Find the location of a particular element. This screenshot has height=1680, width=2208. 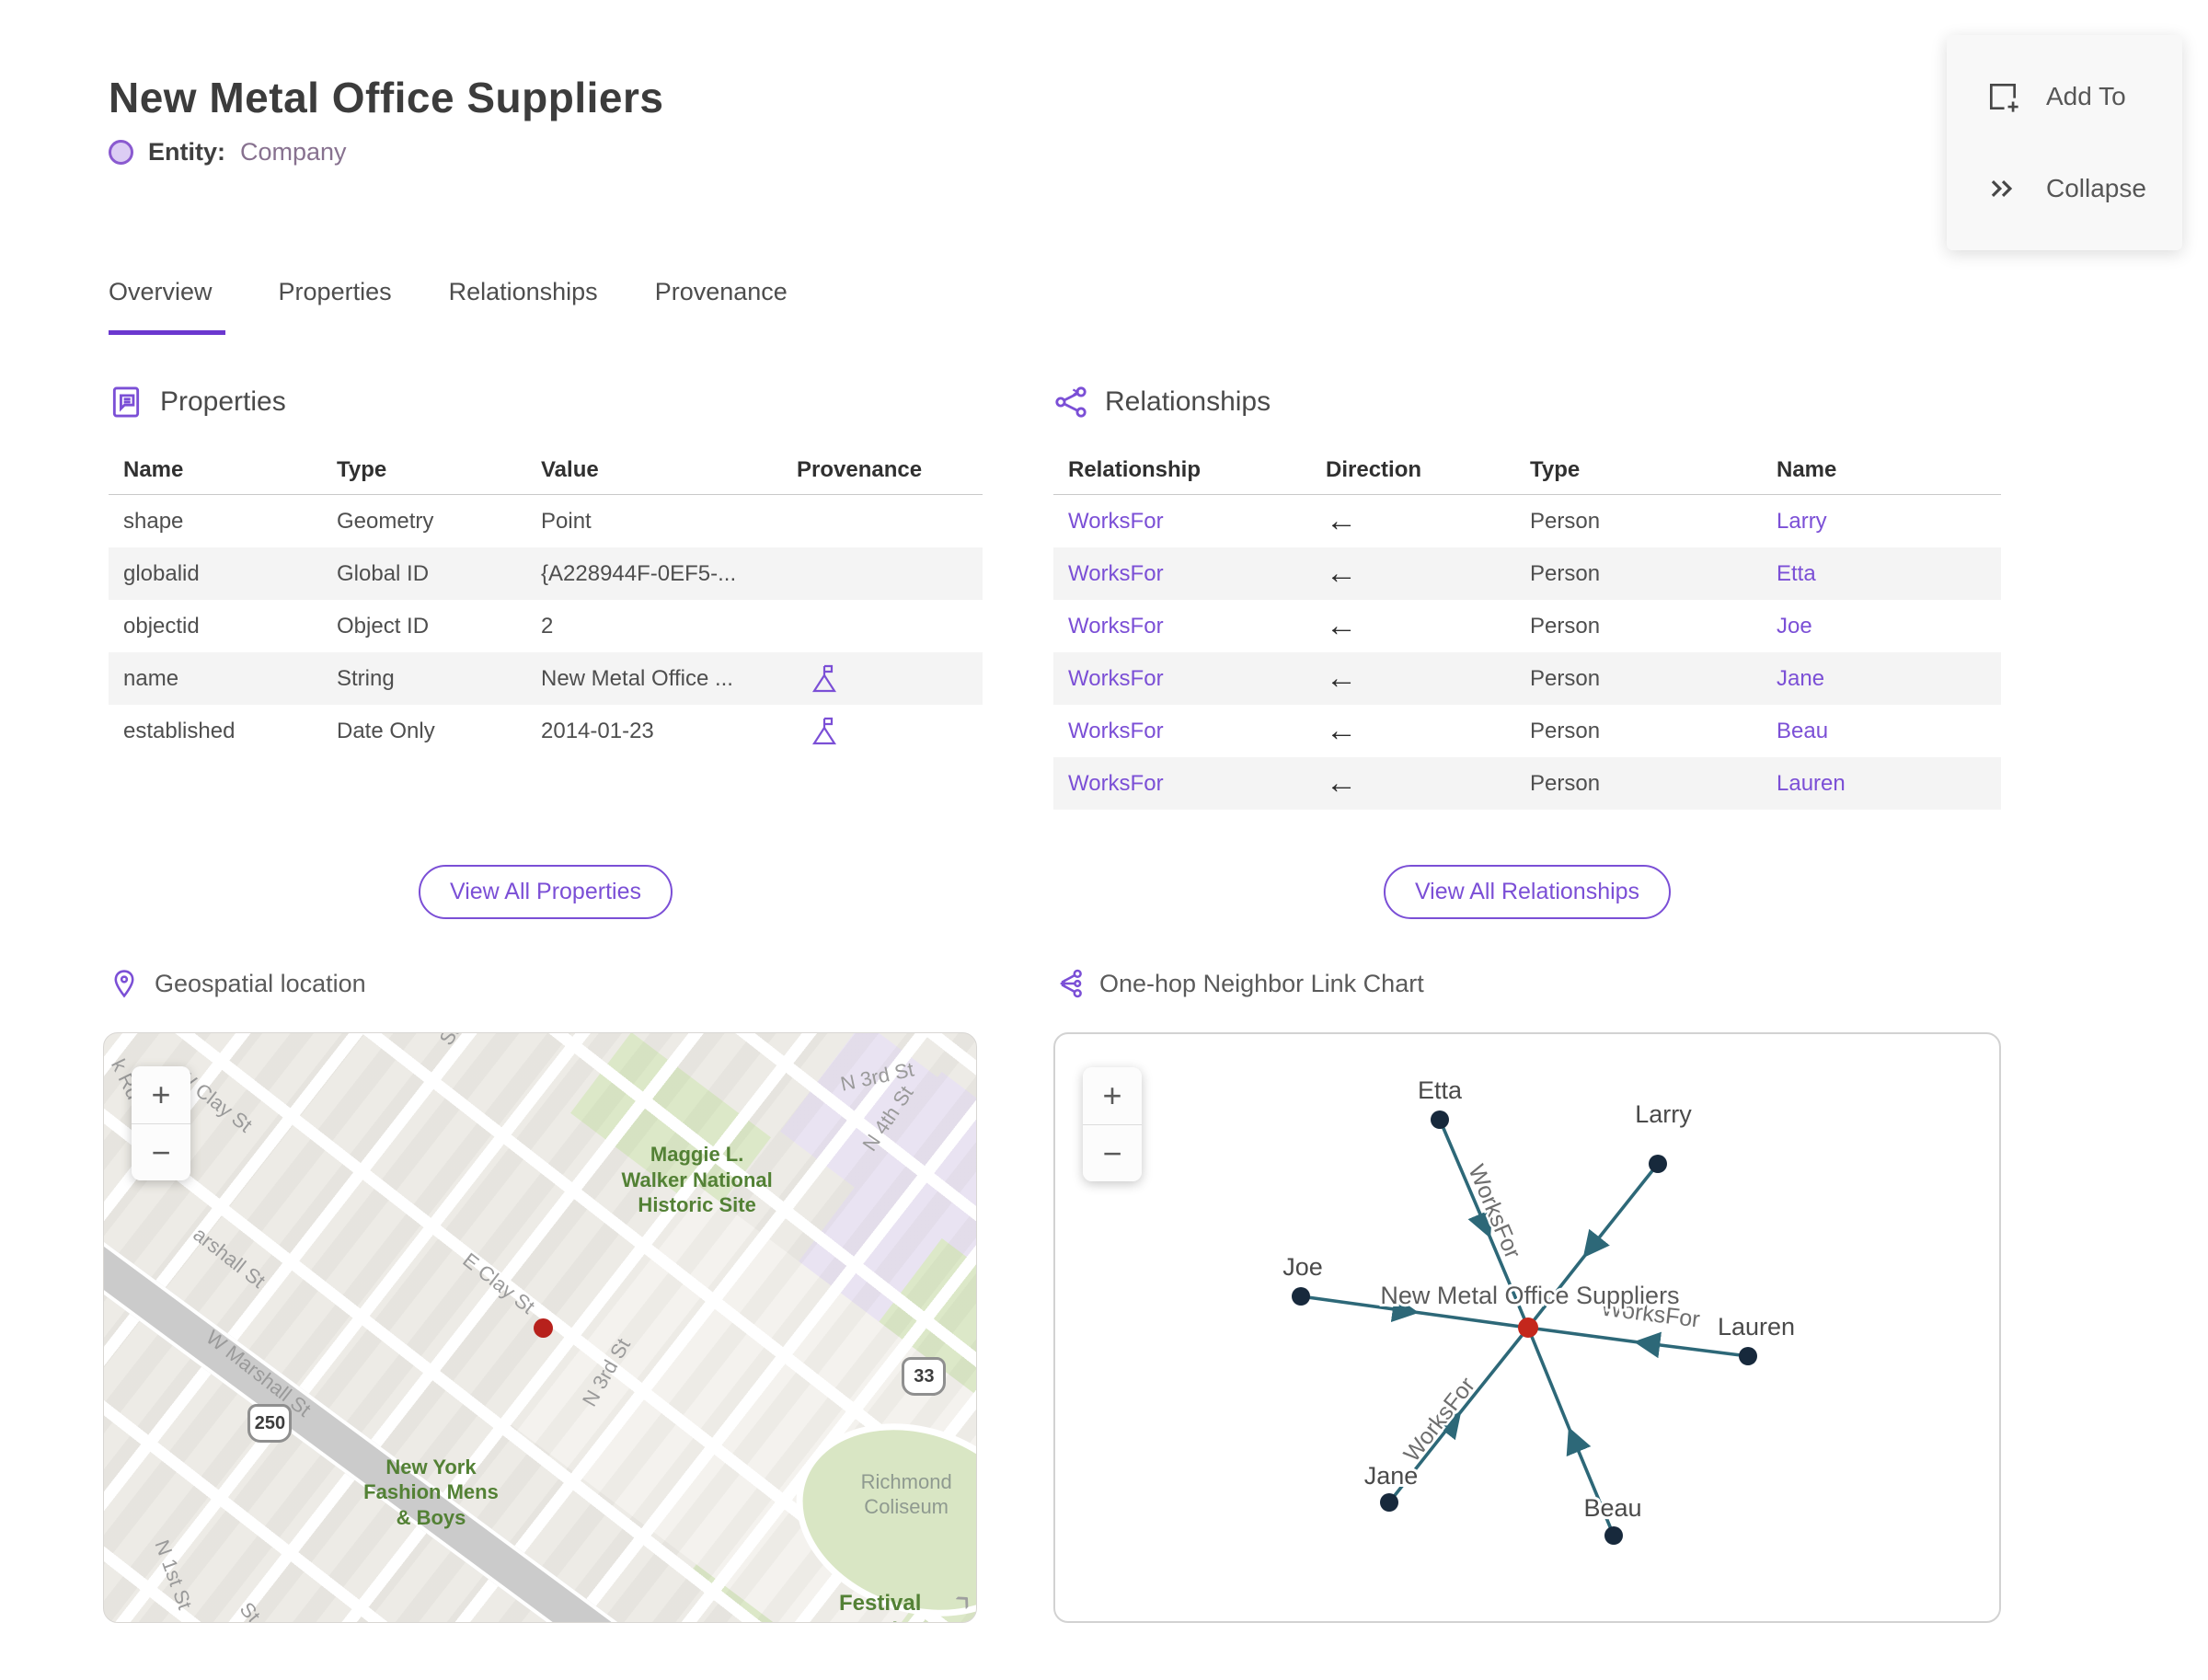

floating-action-panel: Add To Collapse is located at coordinates (2064, 142).